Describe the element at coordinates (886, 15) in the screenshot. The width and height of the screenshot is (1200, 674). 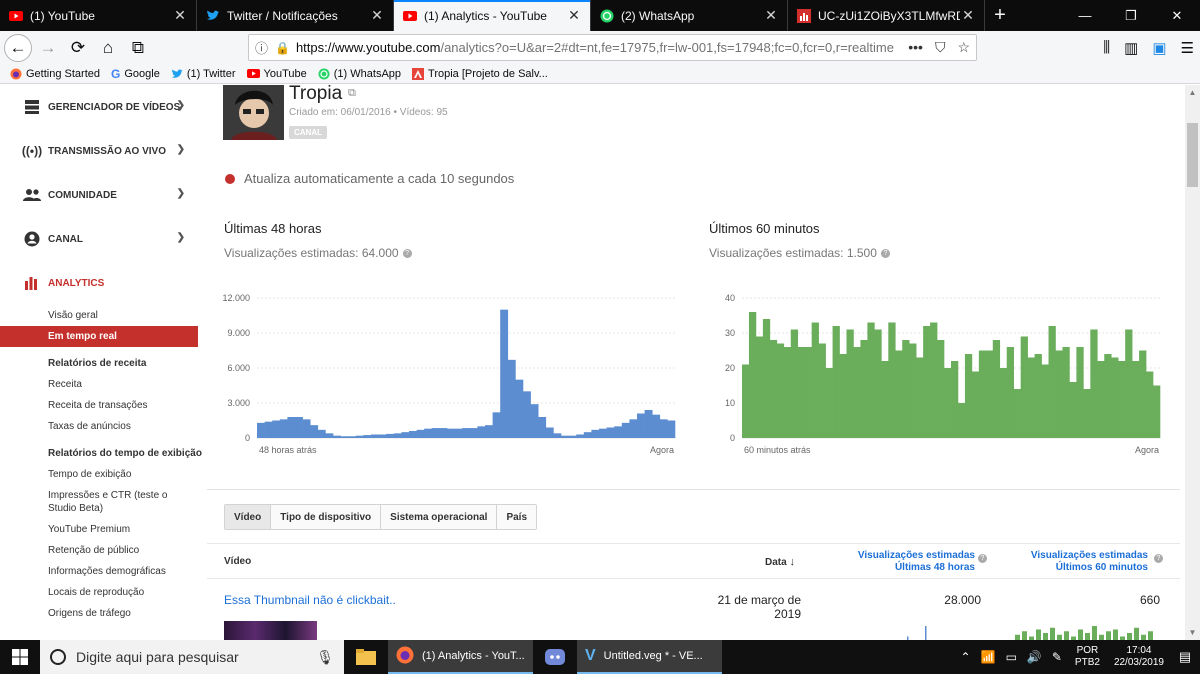
I see `browser-tab: UC-zUi1ZOiByX3TLMfwRDPWw ✕` at that location.